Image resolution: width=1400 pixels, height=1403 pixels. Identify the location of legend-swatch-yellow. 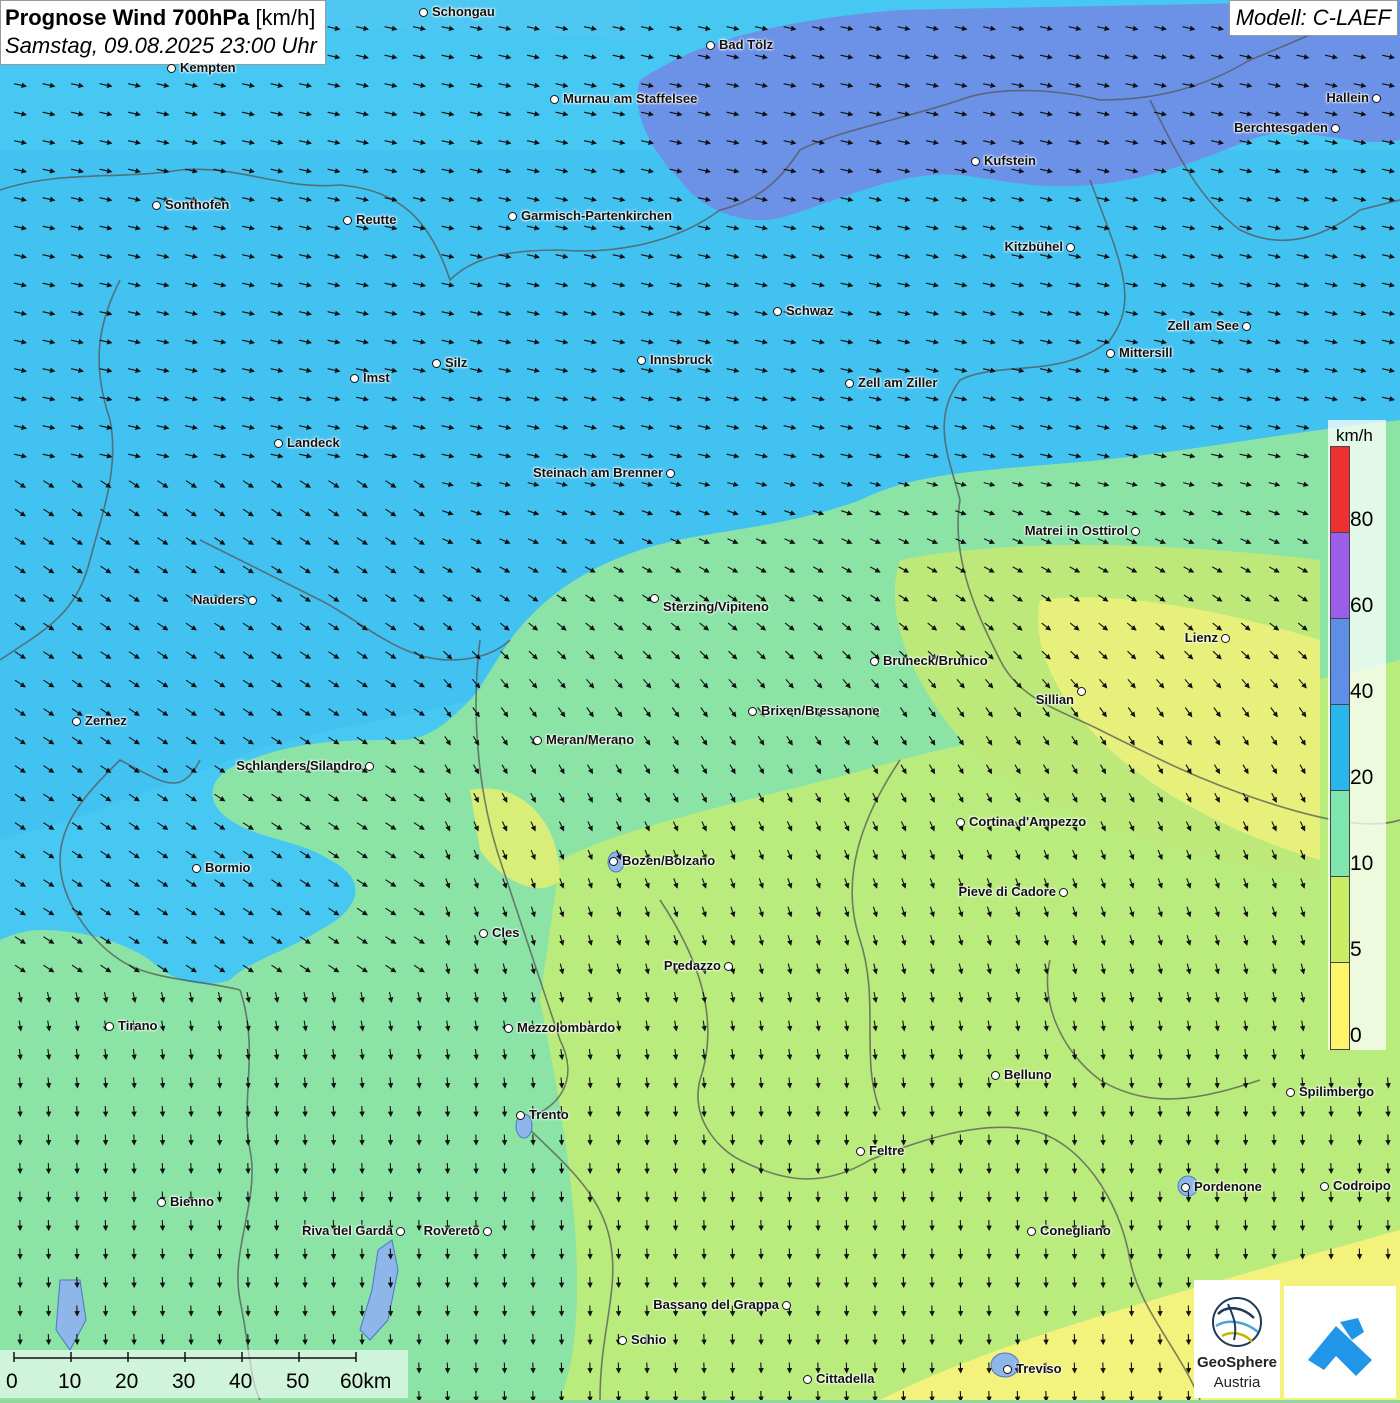
(1340, 1006).